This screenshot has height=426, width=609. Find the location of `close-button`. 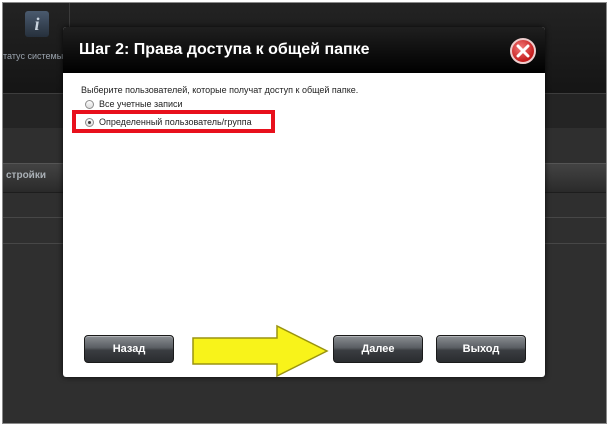

close-button is located at coordinates (523, 51).